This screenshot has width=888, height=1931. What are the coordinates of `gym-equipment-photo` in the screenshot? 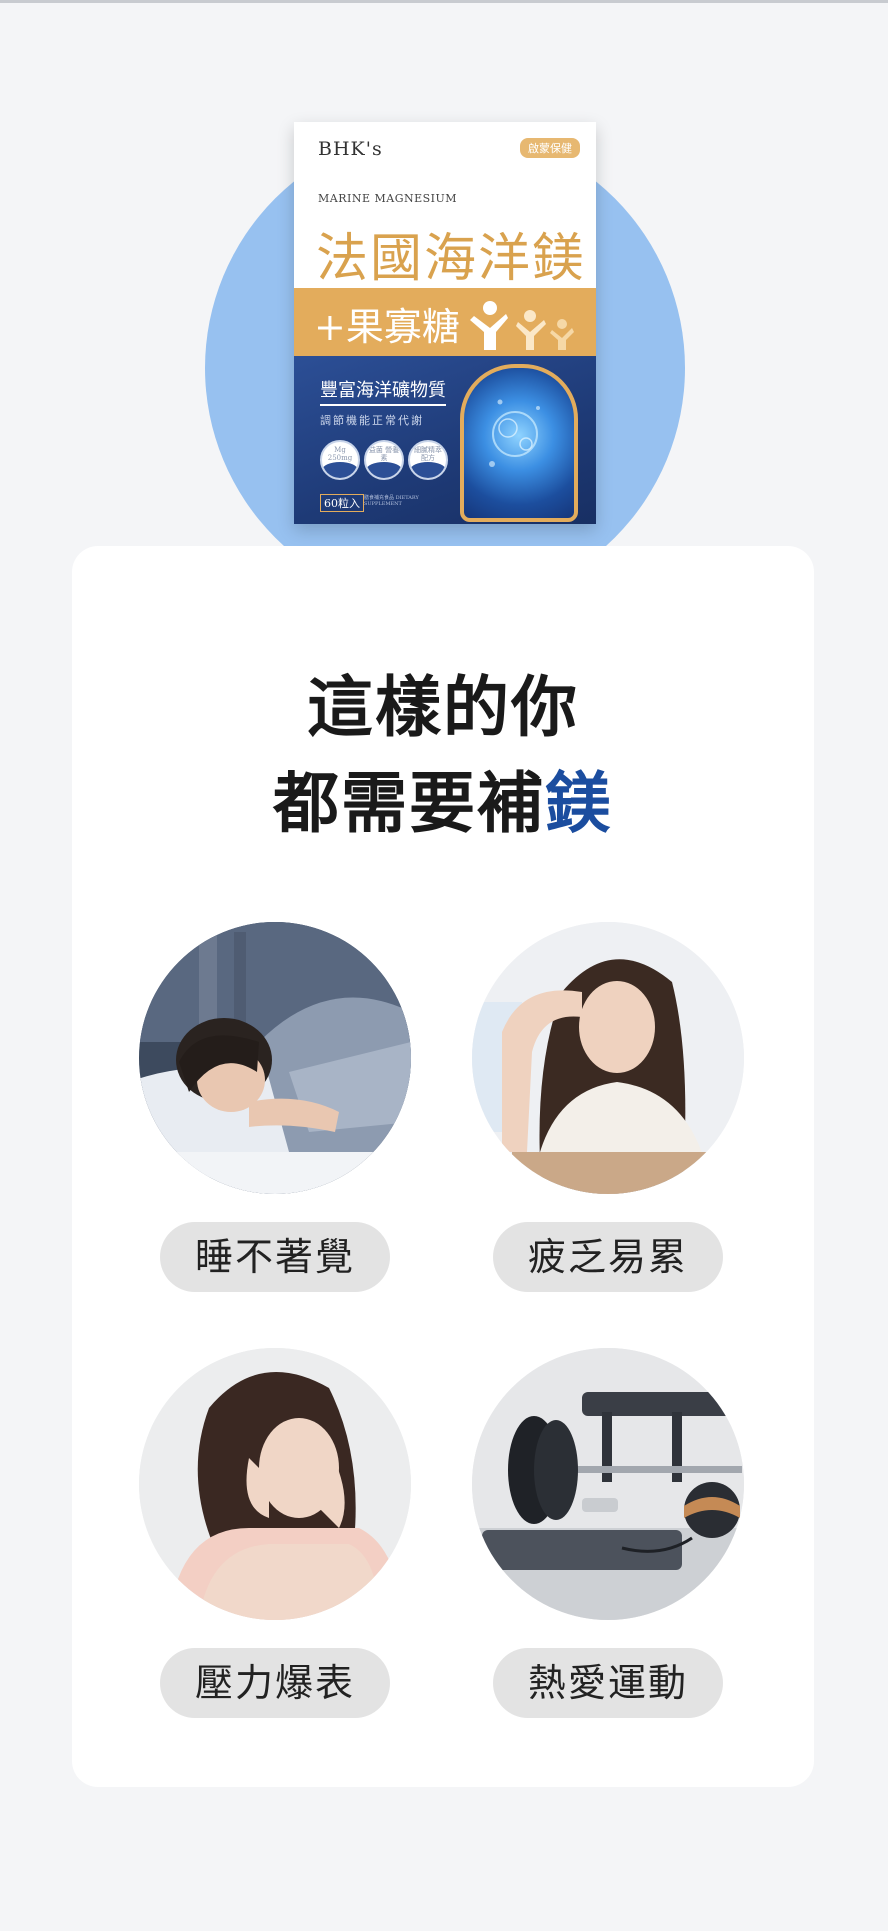 It's located at (608, 1484).